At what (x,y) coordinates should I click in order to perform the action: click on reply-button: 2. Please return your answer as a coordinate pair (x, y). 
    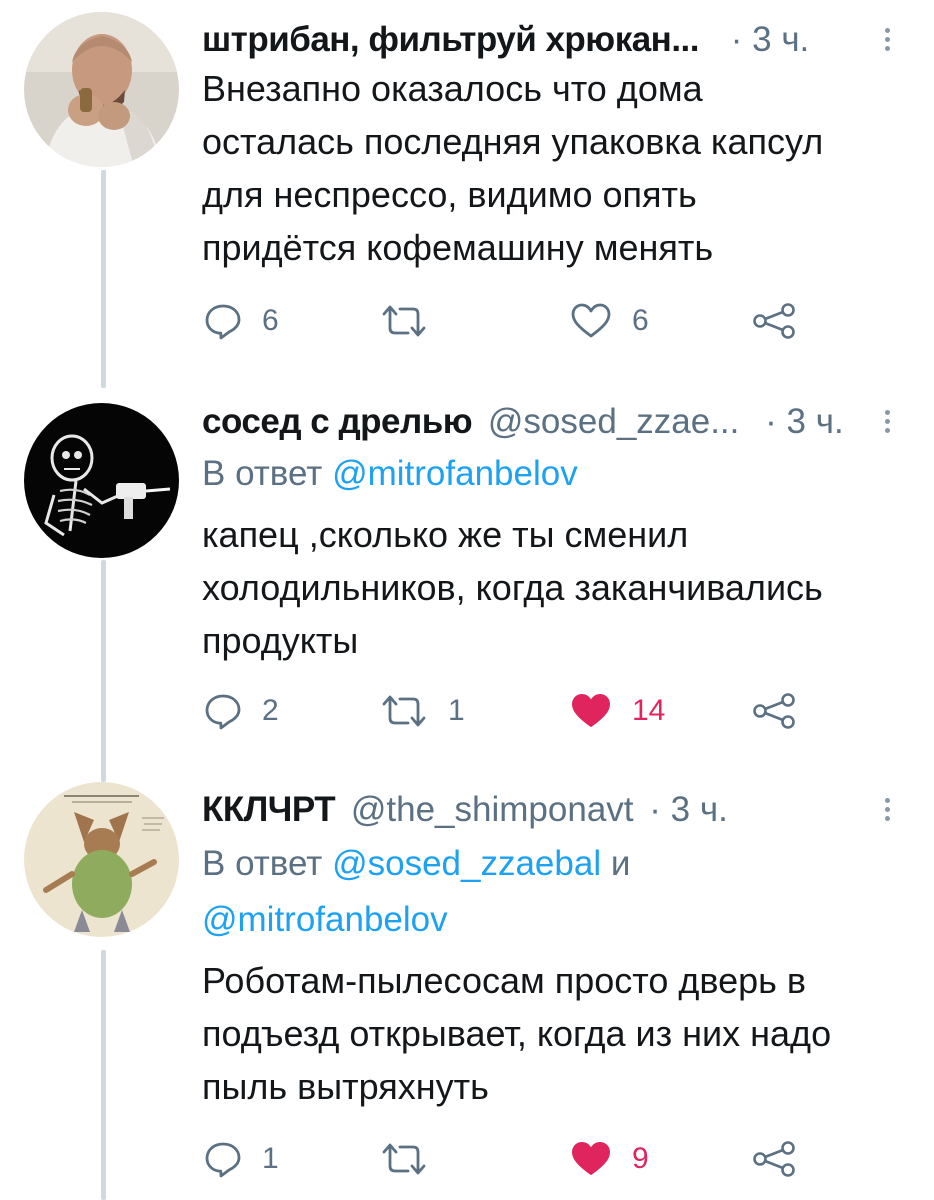
    Looking at the image, I should click on (241, 711).